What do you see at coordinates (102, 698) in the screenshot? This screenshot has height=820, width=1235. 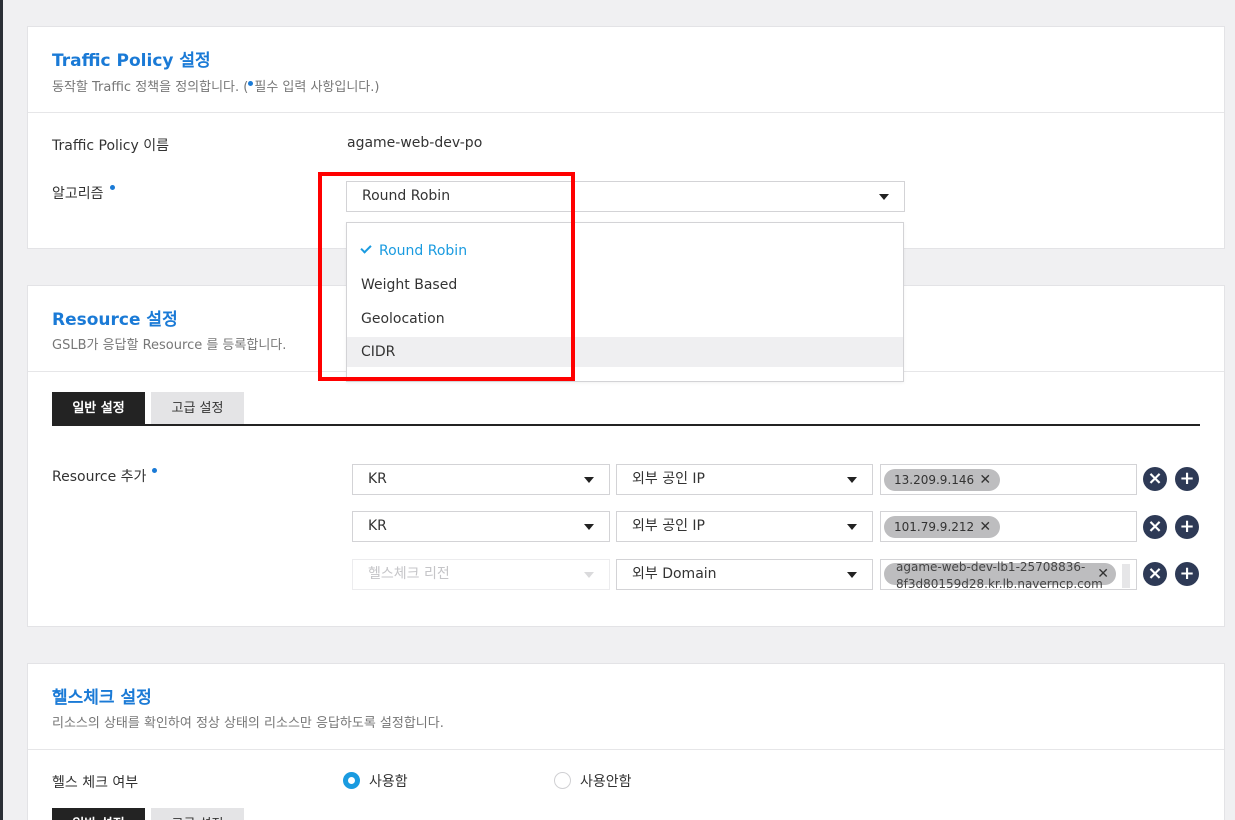 I see `healthcheck-title: 헬스체크 설정` at bounding box center [102, 698].